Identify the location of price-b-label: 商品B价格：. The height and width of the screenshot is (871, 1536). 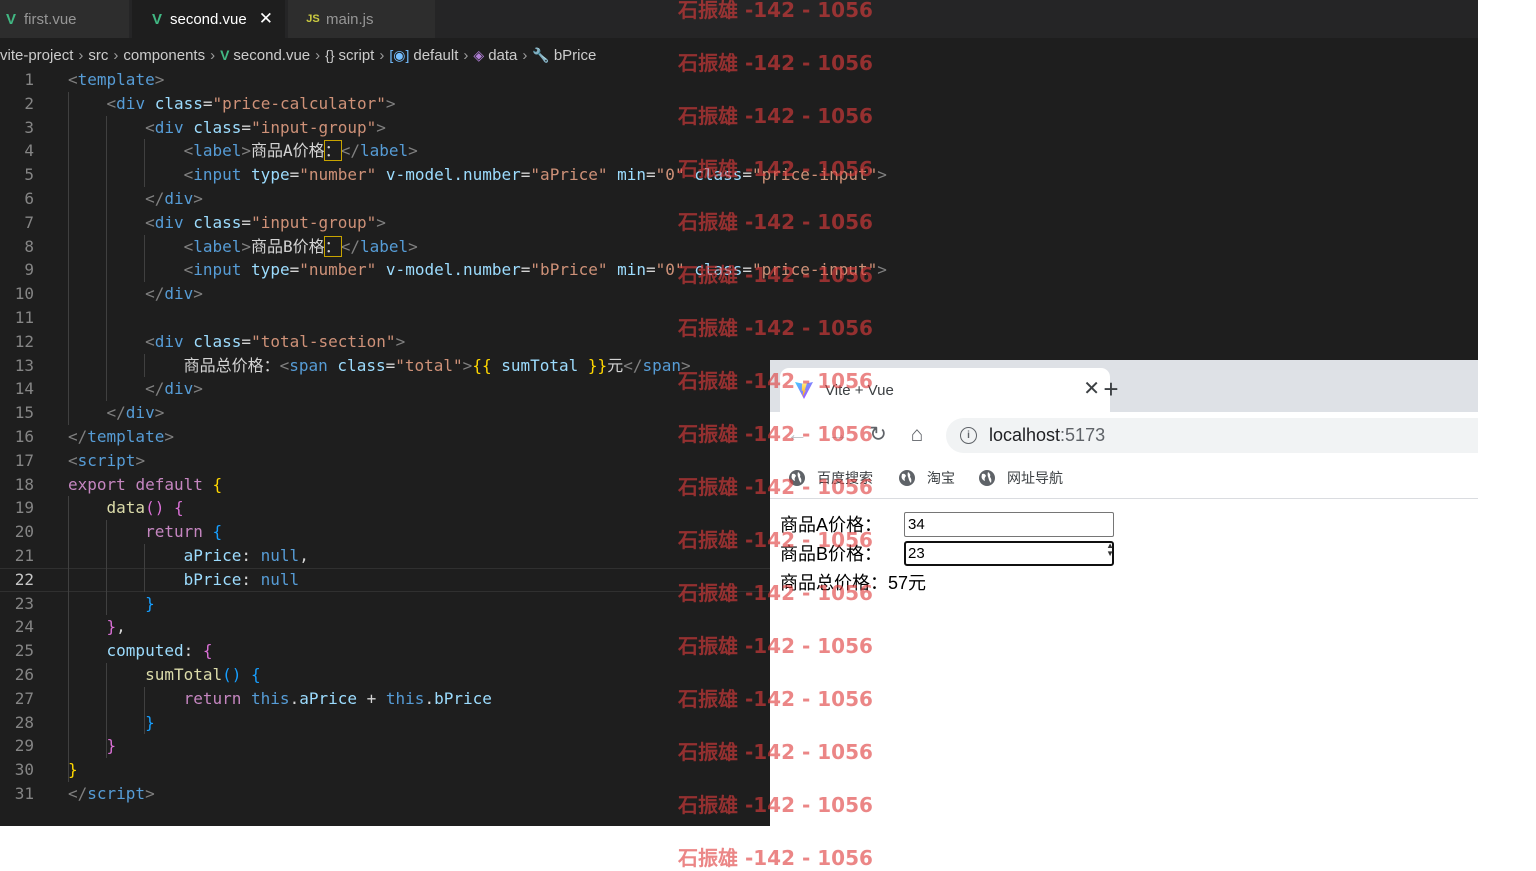
(831, 554).